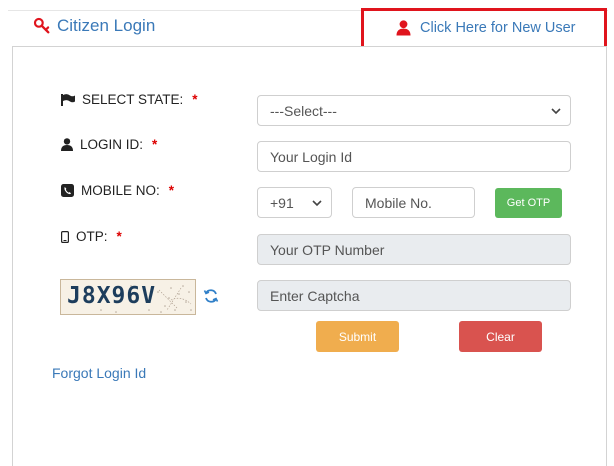  What do you see at coordinates (414, 156) in the screenshot?
I see `login-id-input: Your Login Id` at bounding box center [414, 156].